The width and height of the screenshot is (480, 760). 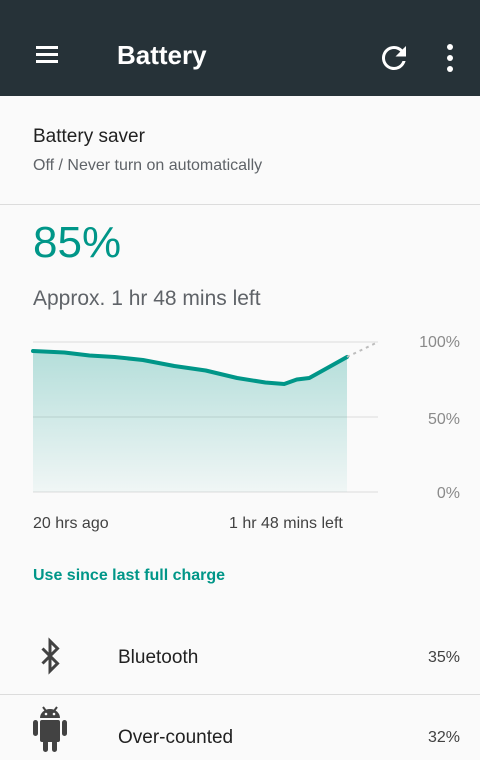 I want to click on app-percent: 35%, so click(x=443, y=657).